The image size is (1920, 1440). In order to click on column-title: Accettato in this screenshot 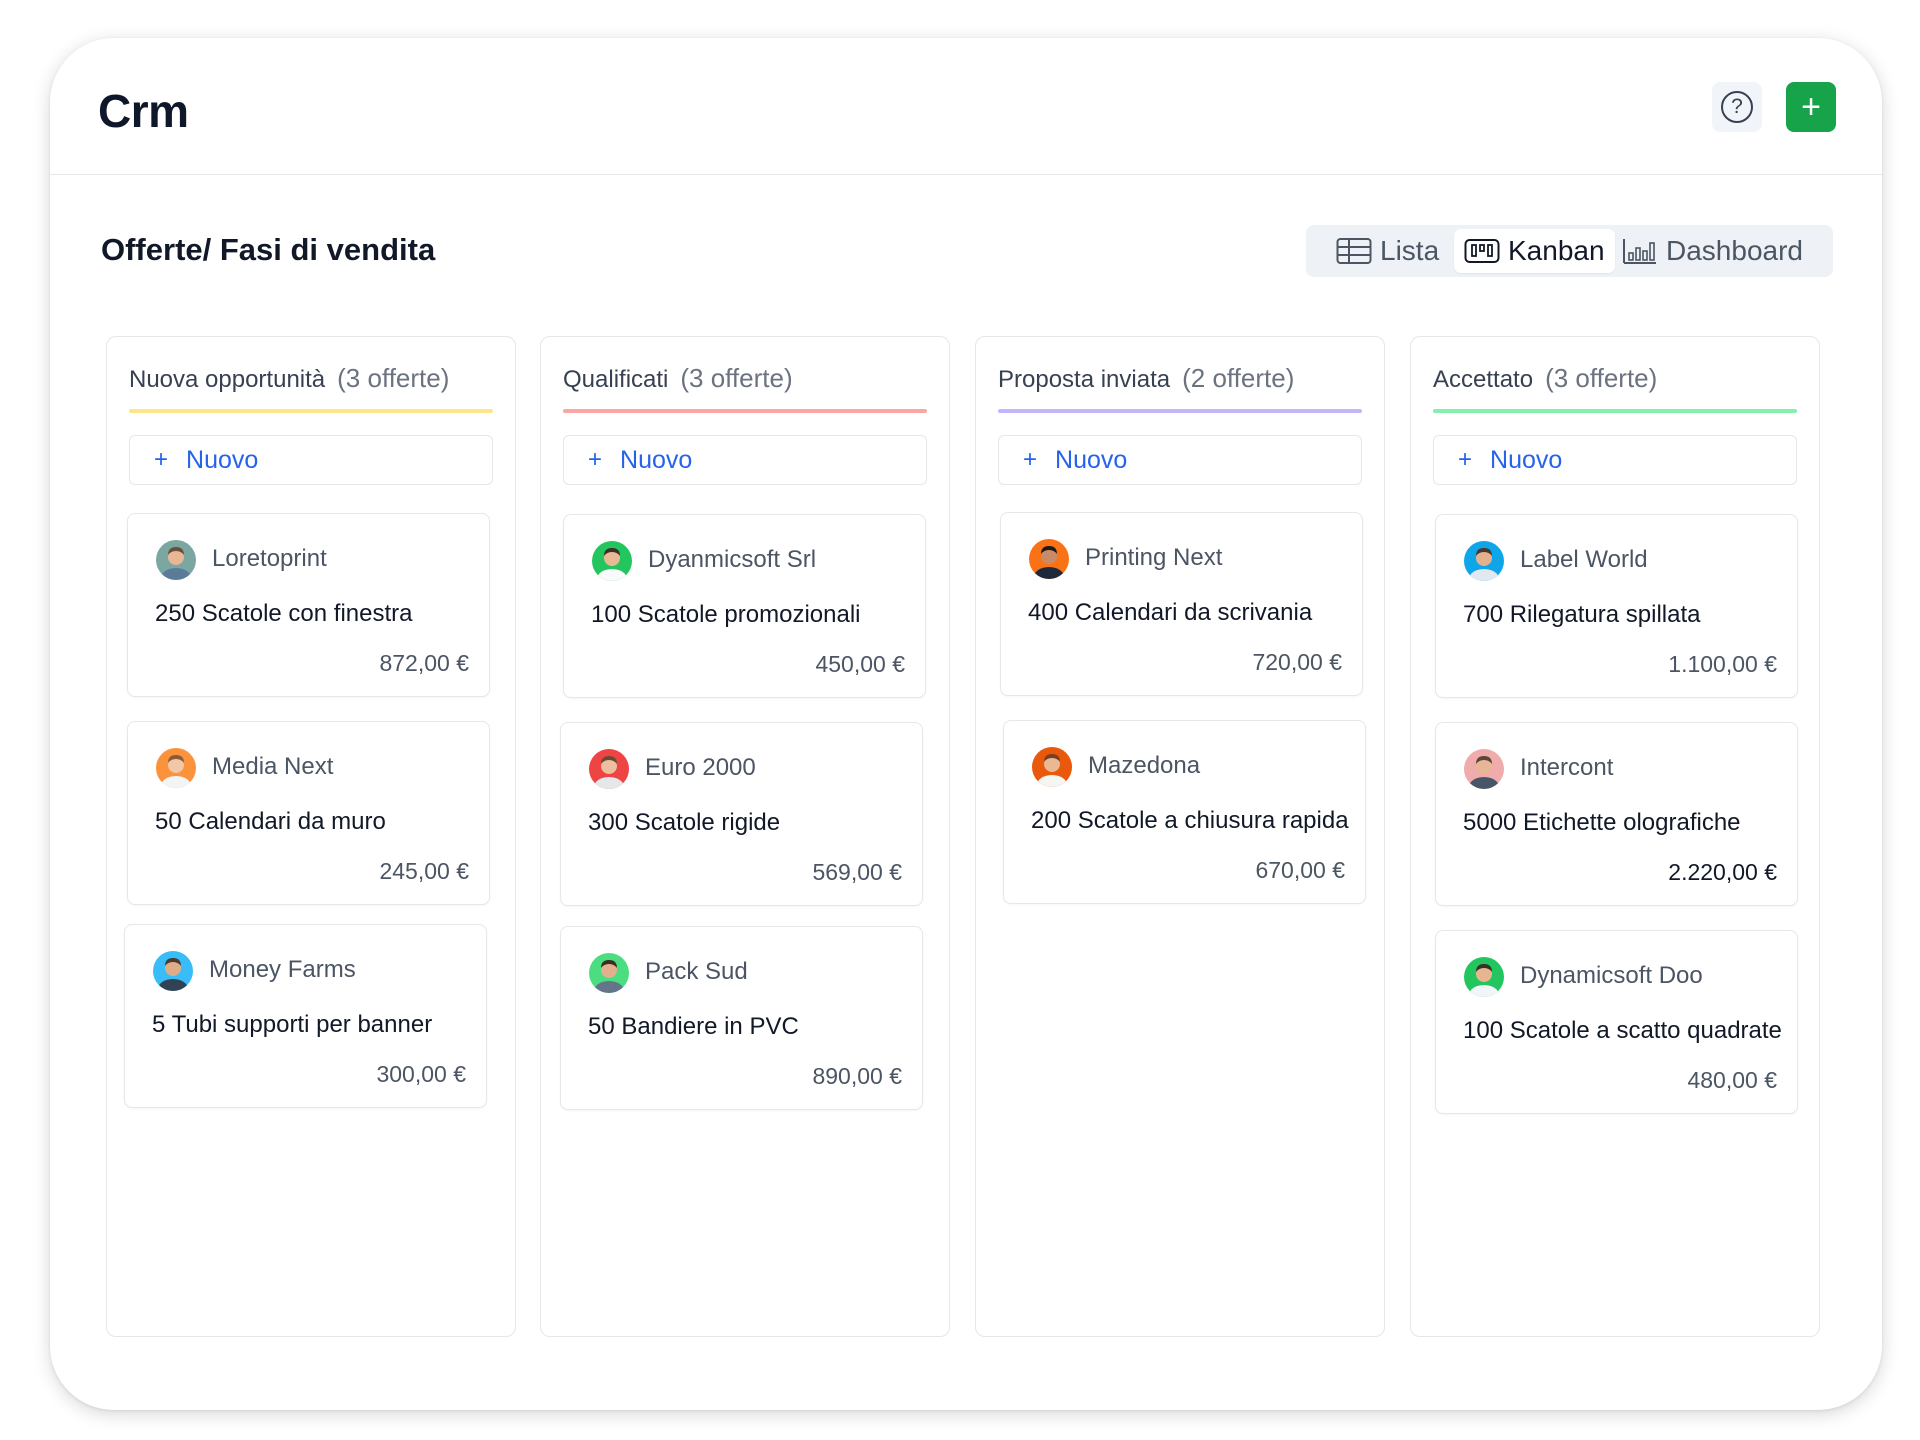, I will do `click(1483, 379)`.